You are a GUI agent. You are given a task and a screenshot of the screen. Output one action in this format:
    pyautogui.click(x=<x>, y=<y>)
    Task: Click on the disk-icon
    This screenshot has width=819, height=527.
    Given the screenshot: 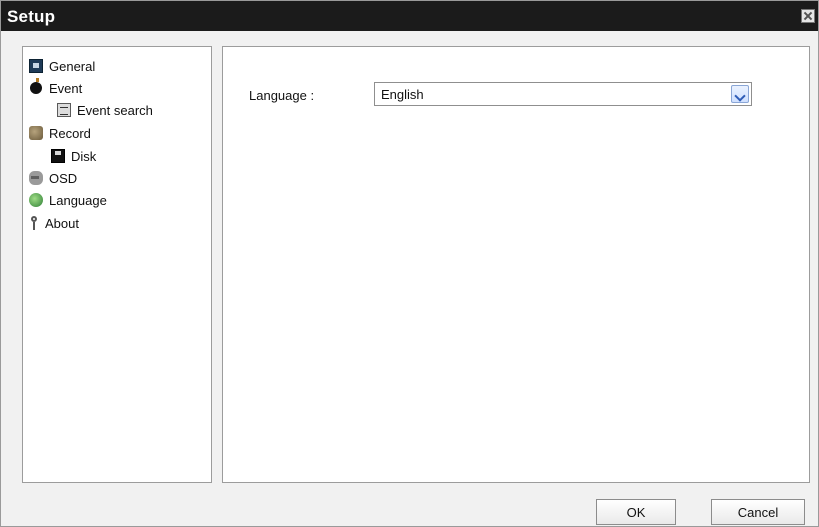 What is the action you would take?
    pyautogui.click(x=58, y=156)
    